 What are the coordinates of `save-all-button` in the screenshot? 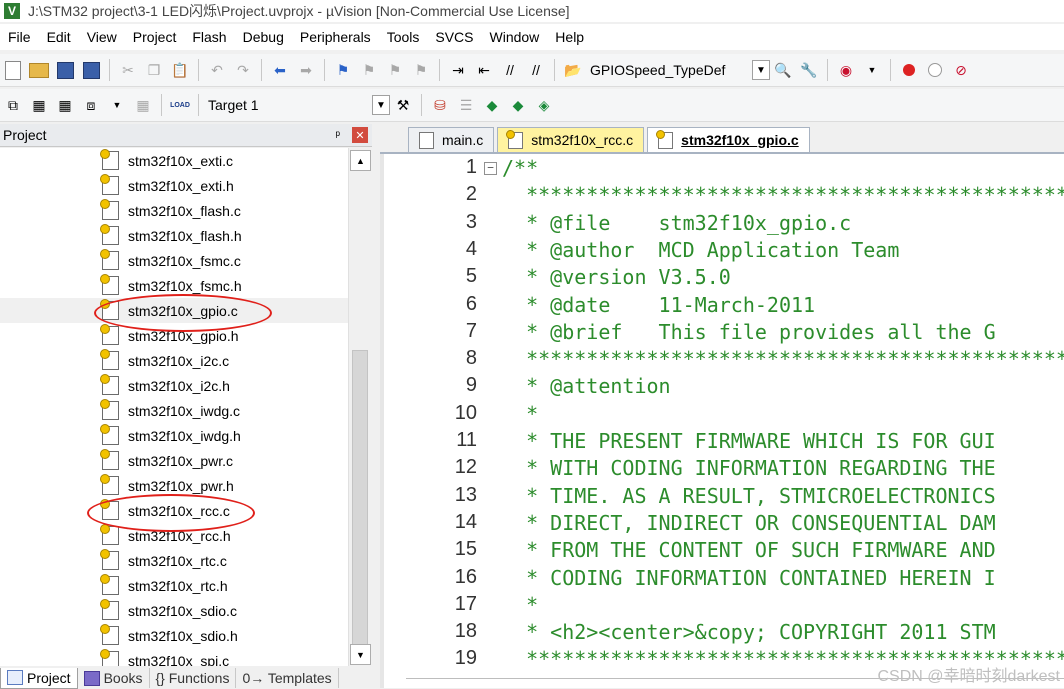 It's located at (91, 70).